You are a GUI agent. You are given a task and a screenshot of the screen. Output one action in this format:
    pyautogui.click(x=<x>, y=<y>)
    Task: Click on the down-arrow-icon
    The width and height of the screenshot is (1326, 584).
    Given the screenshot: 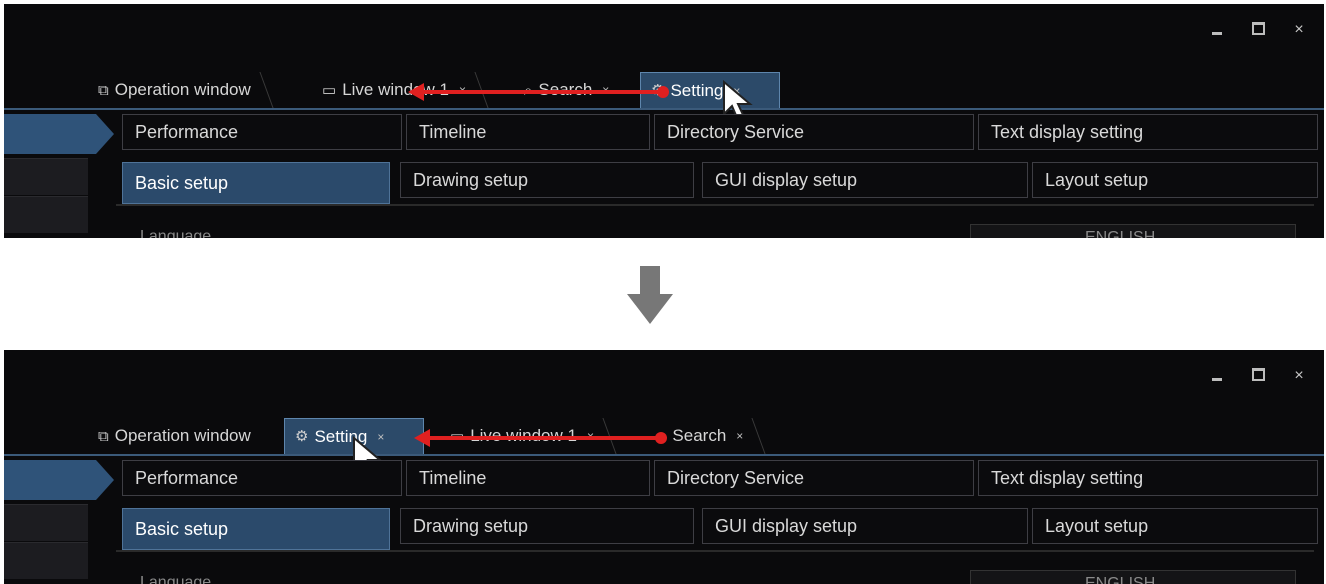 What is the action you would take?
    pyautogui.click(x=650, y=295)
    